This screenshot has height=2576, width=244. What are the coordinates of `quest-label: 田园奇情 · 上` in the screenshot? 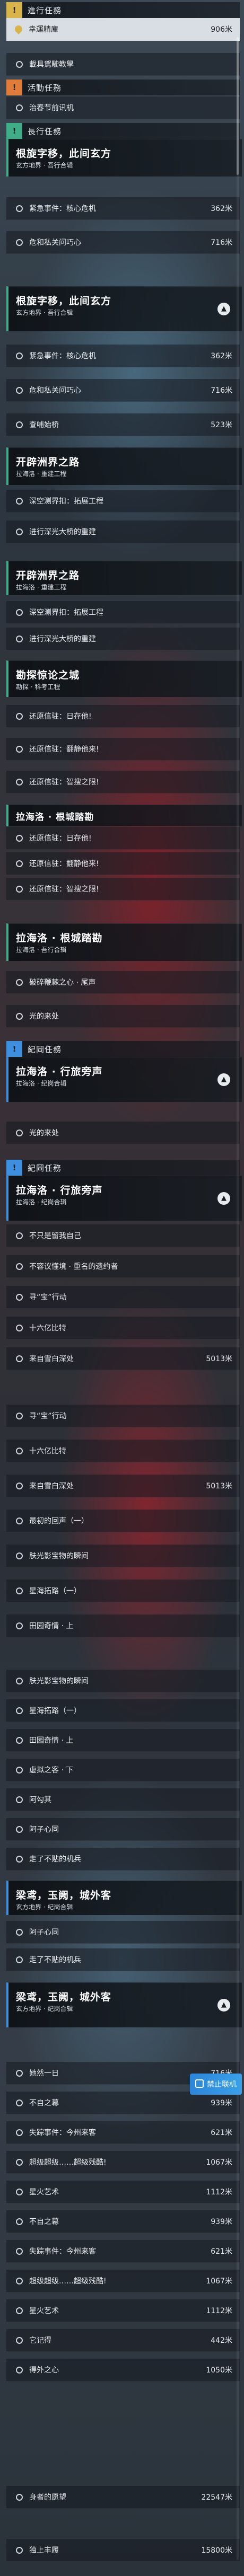 It's located at (52, 1740).